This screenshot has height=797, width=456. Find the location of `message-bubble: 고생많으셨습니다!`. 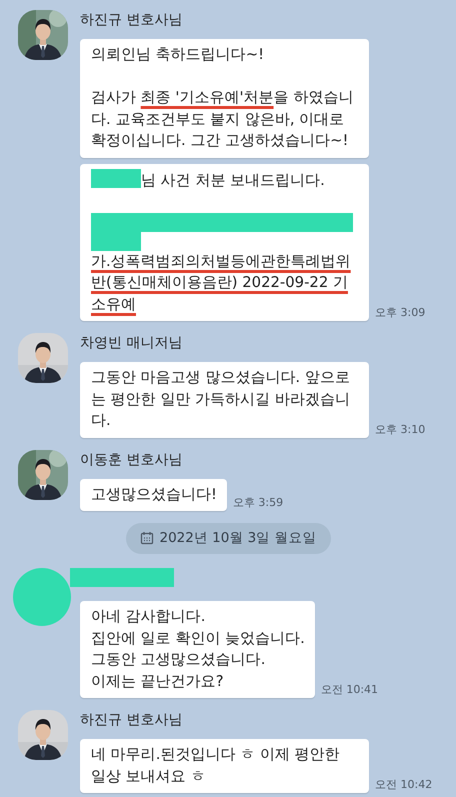

message-bubble: 고생많으셨습니다! is located at coordinates (153, 494).